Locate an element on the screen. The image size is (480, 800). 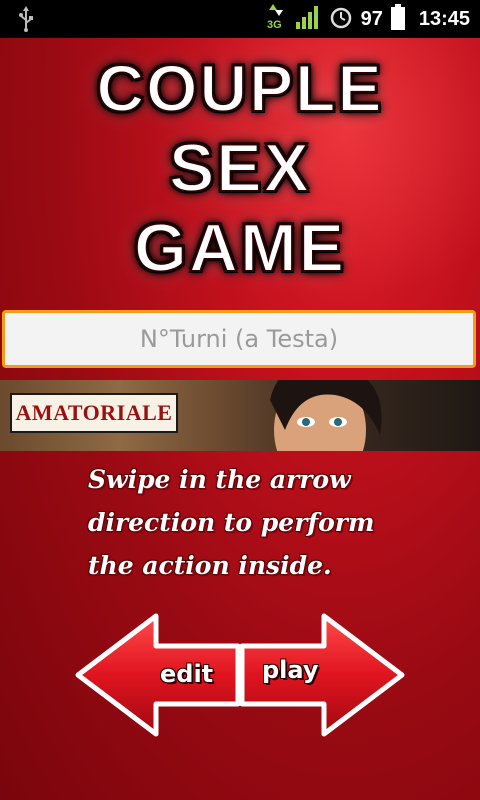
play-arrow-button: play is located at coordinates (322, 675).